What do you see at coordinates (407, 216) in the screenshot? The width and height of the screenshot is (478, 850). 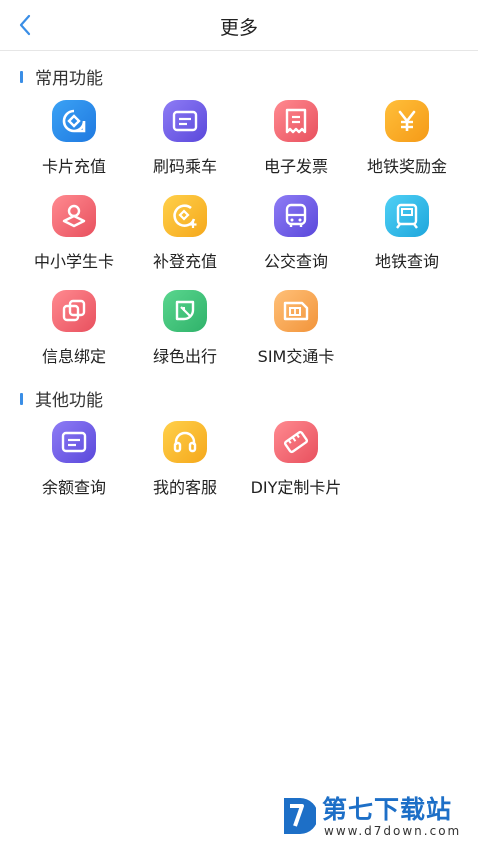 I see `metro-icon` at bounding box center [407, 216].